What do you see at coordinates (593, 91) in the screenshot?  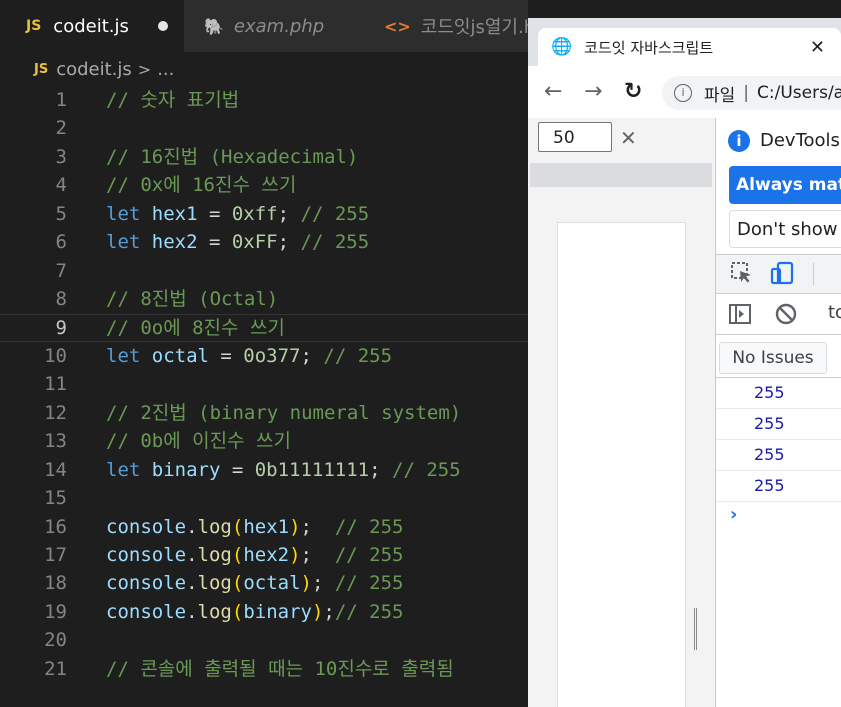 I see `forward-arrow-icon: →` at bounding box center [593, 91].